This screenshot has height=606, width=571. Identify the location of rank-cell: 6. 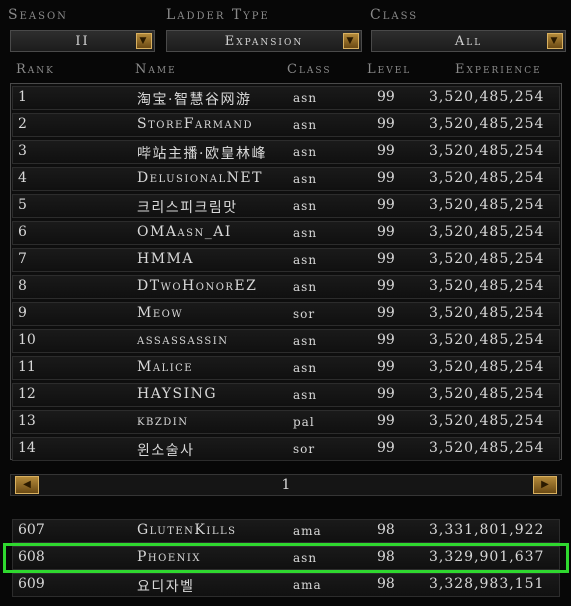
(22, 232).